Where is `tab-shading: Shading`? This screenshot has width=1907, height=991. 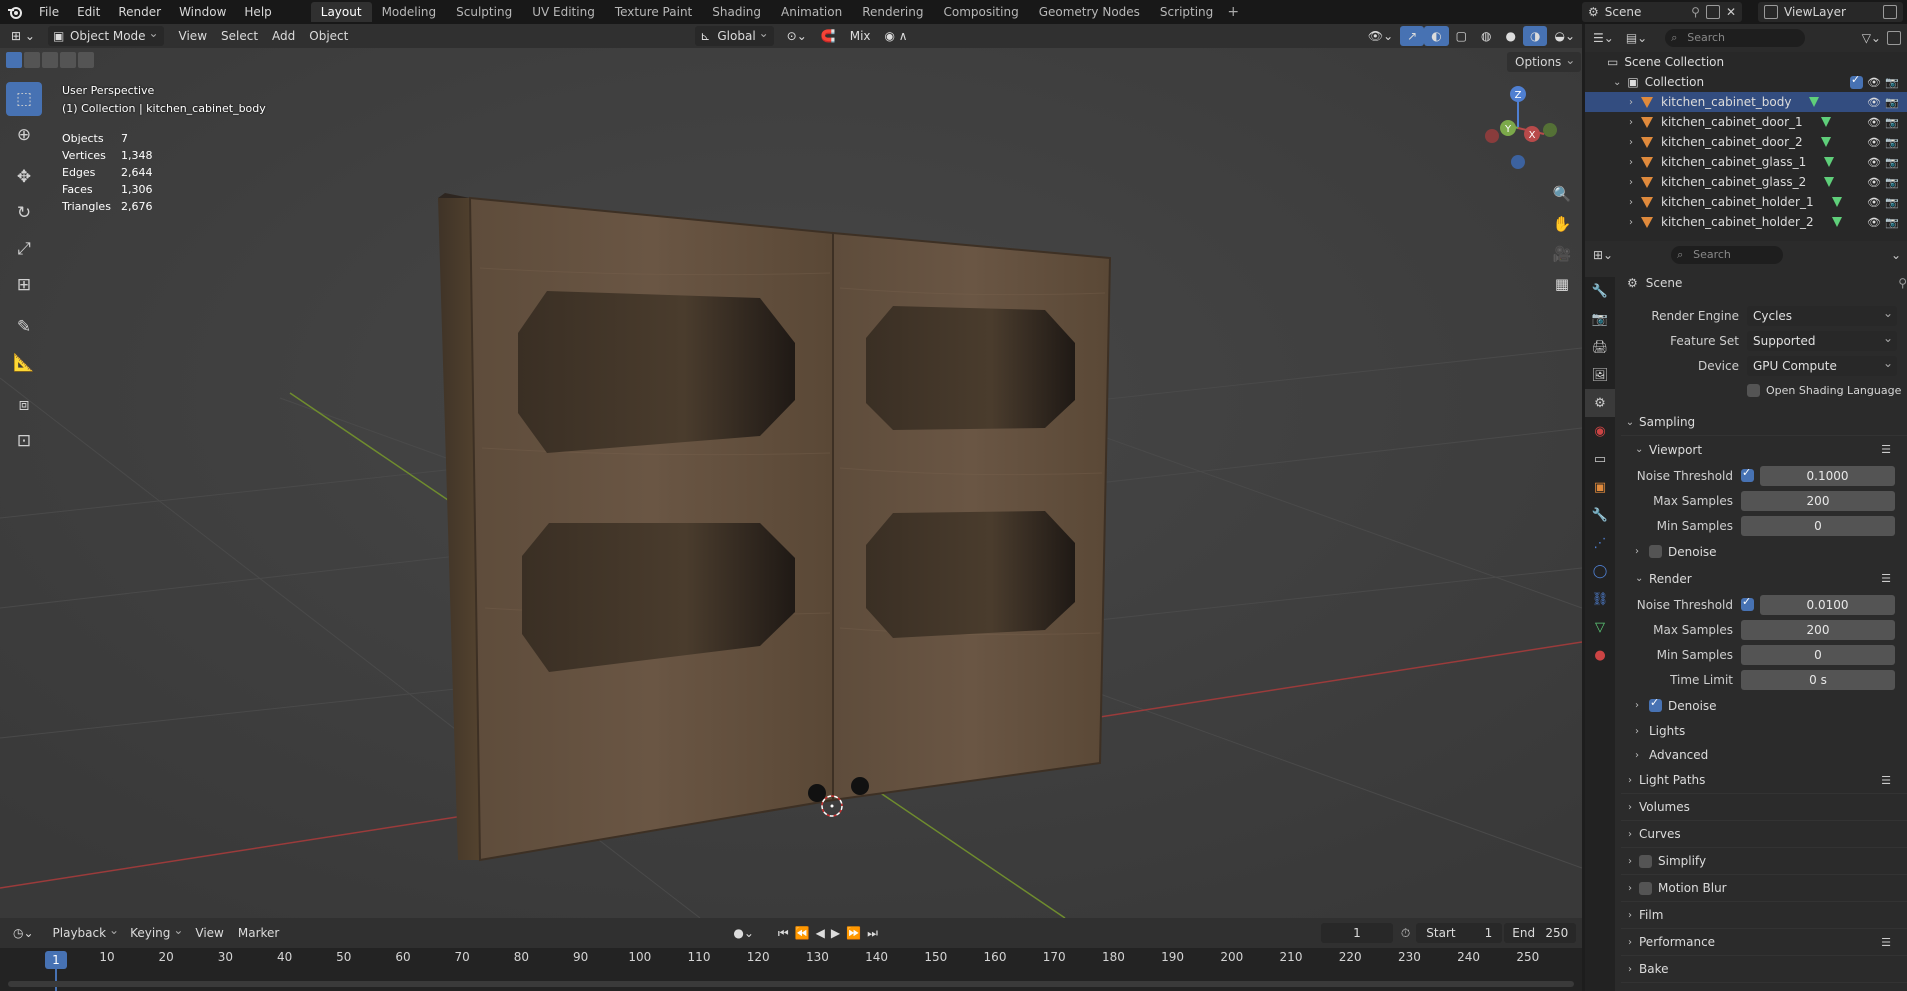 tab-shading: Shading is located at coordinates (736, 12).